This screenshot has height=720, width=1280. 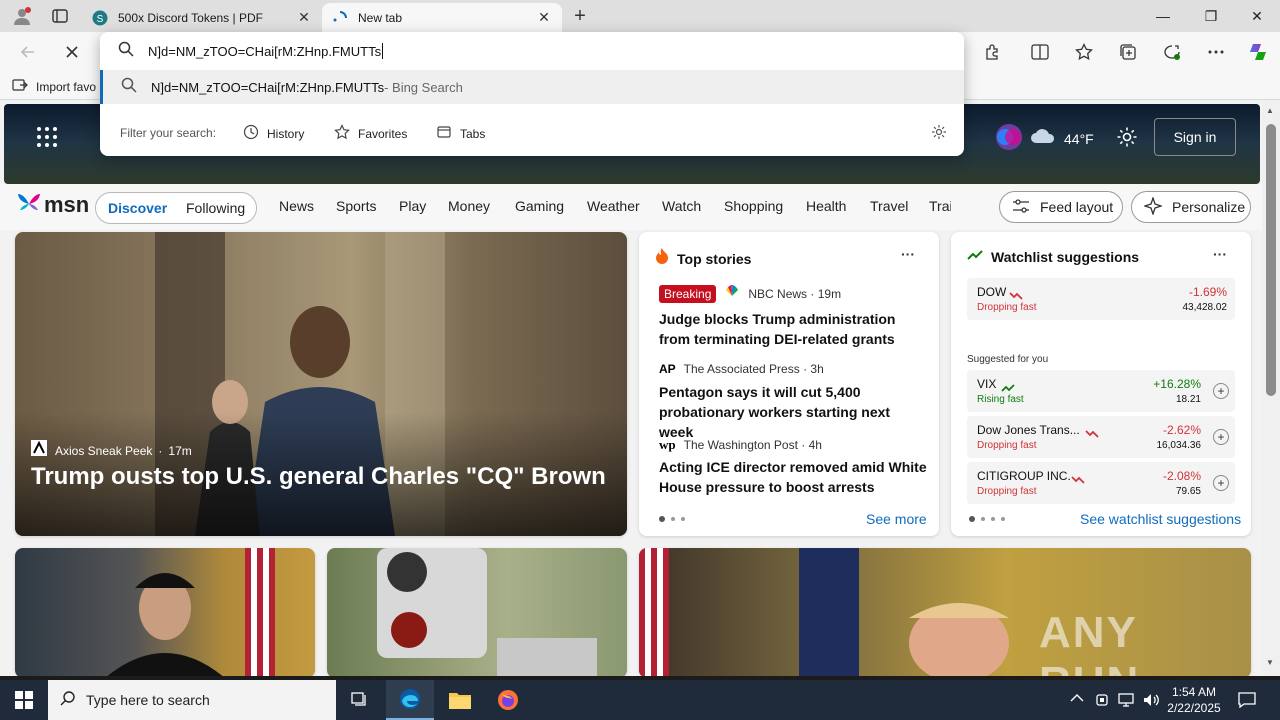 I want to click on profile-avatar-icon, so click(x=22, y=16).